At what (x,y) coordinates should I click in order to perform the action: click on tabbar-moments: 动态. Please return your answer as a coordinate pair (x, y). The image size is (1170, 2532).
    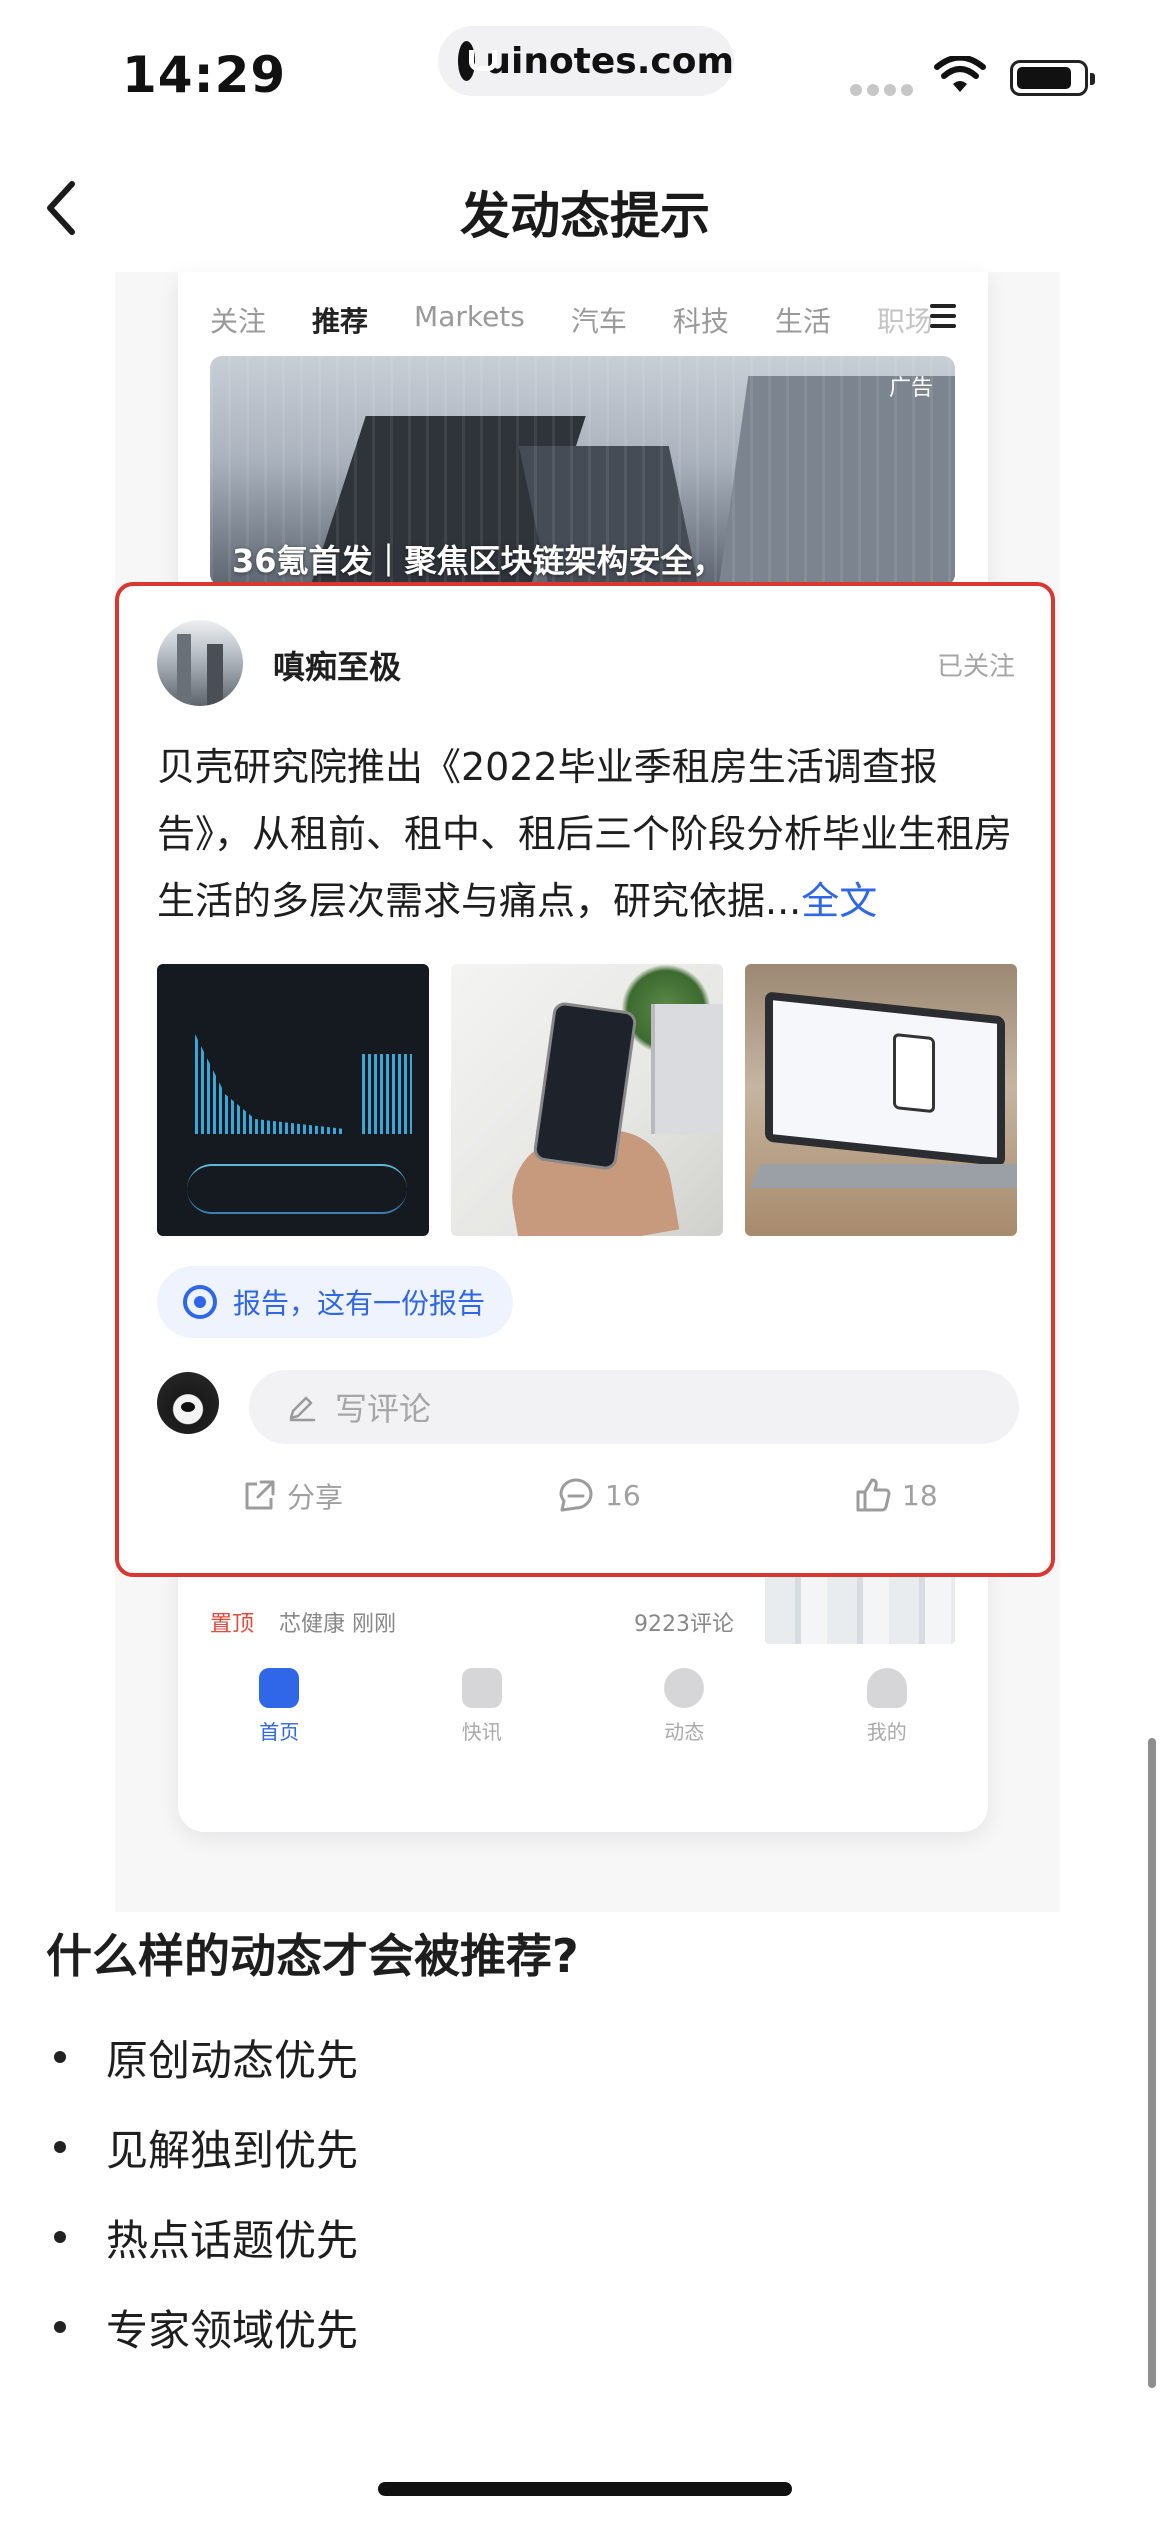
    Looking at the image, I should click on (684, 1718).